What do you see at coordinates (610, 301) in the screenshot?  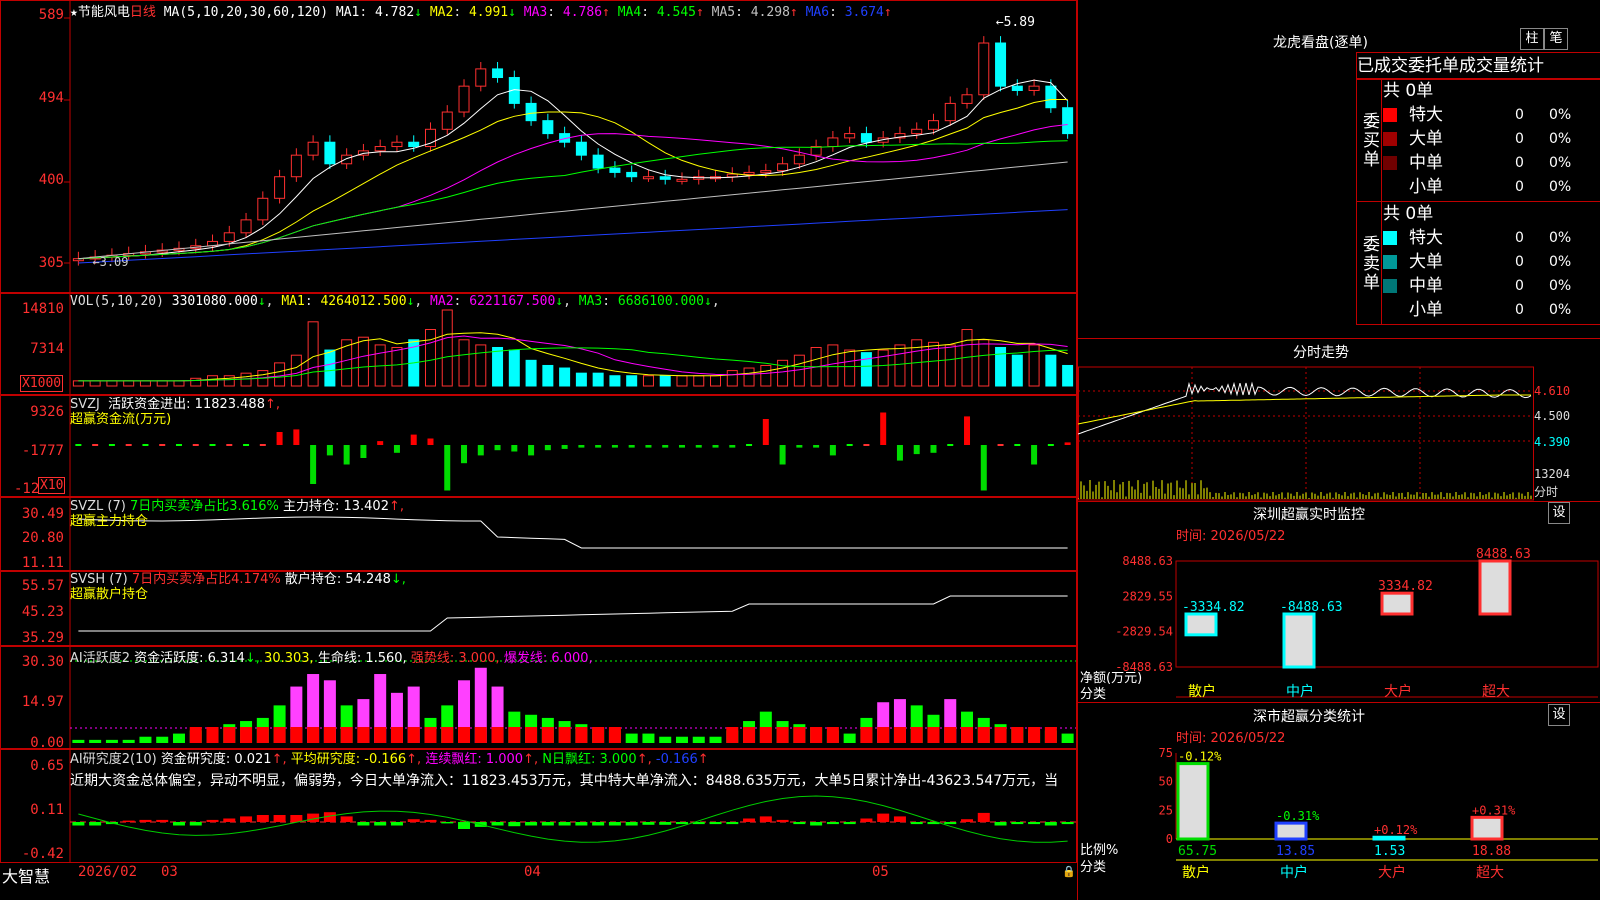 I see `vol-ma-sep: :` at bounding box center [610, 301].